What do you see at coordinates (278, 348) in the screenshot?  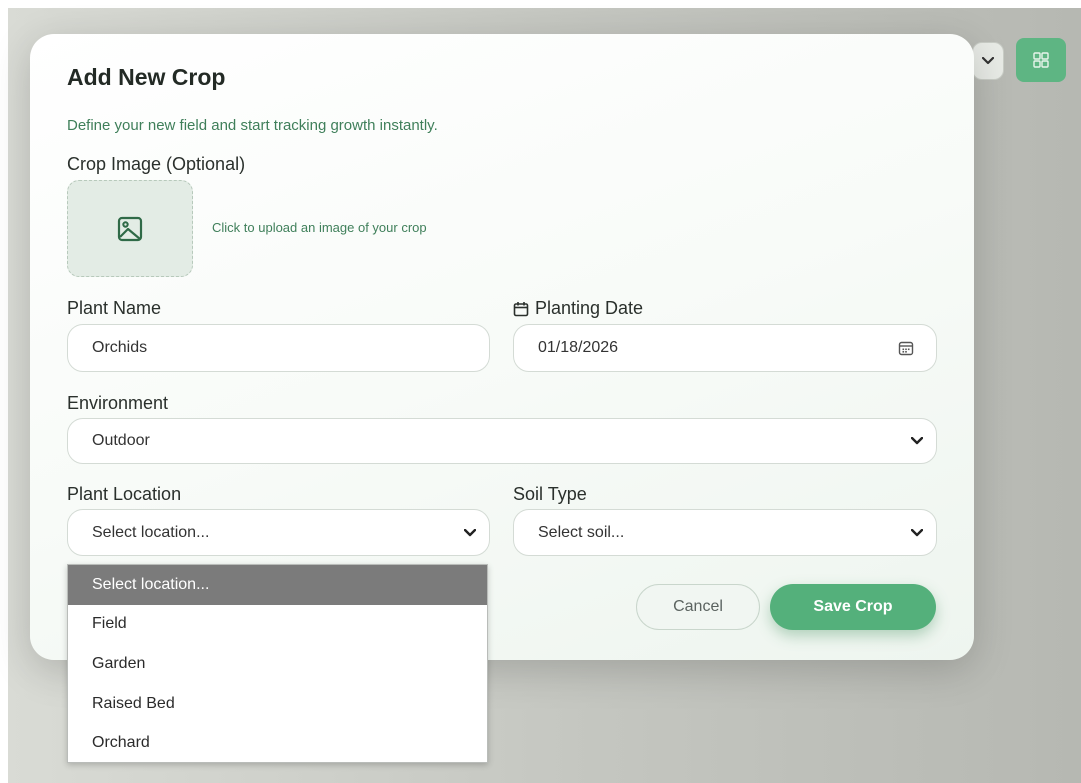 I see `plant-name-input: Orchids` at bounding box center [278, 348].